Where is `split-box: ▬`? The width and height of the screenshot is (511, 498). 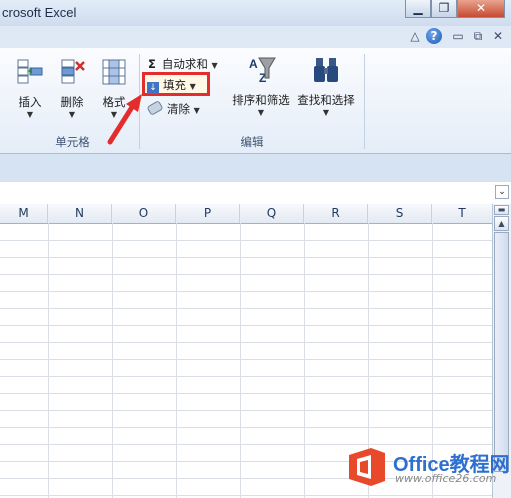
split-box: ▬ is located at coordinates (501, 210).